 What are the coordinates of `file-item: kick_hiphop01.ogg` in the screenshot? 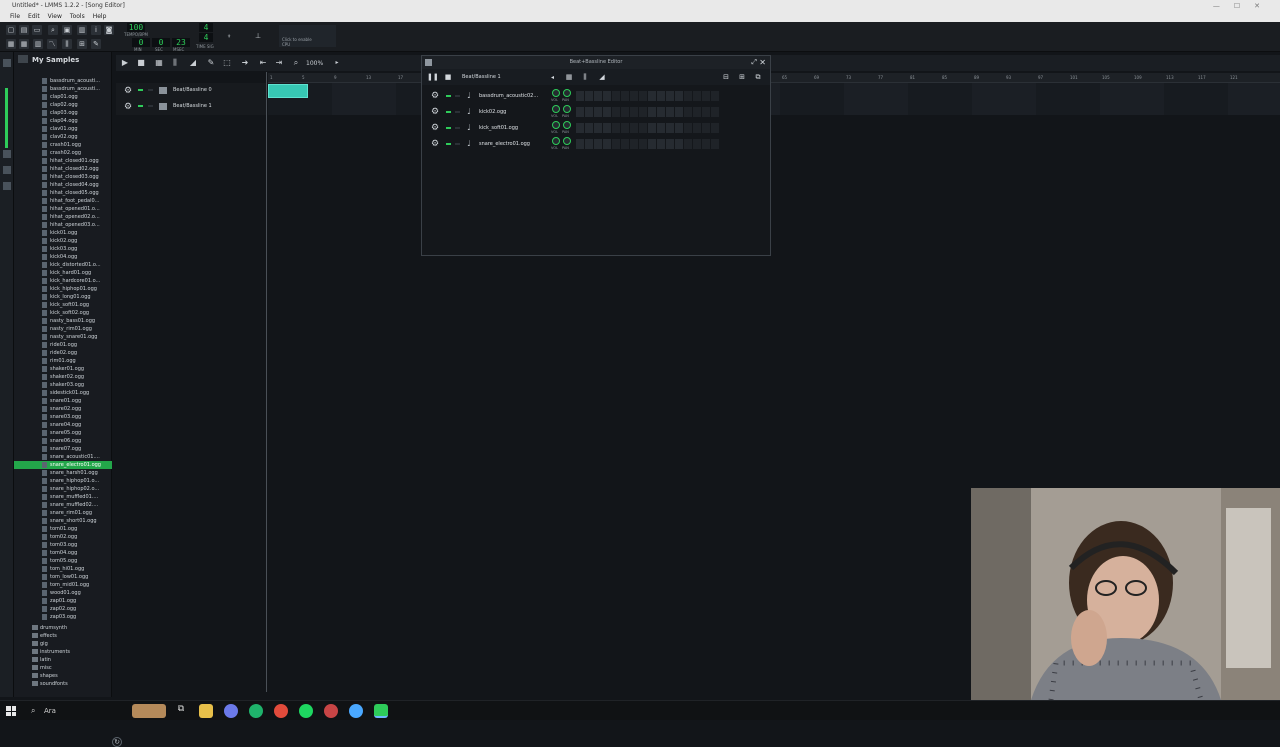 It's located at (63, 289).